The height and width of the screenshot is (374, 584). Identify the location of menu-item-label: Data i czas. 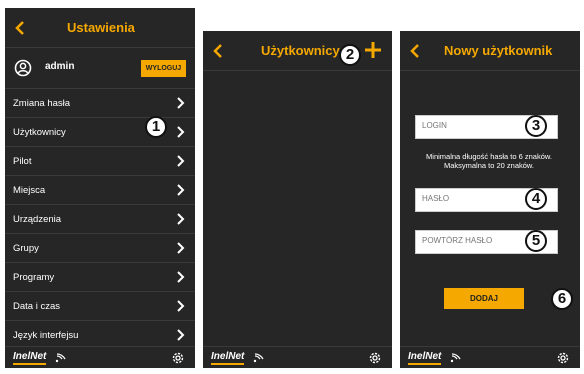
(36, 306).